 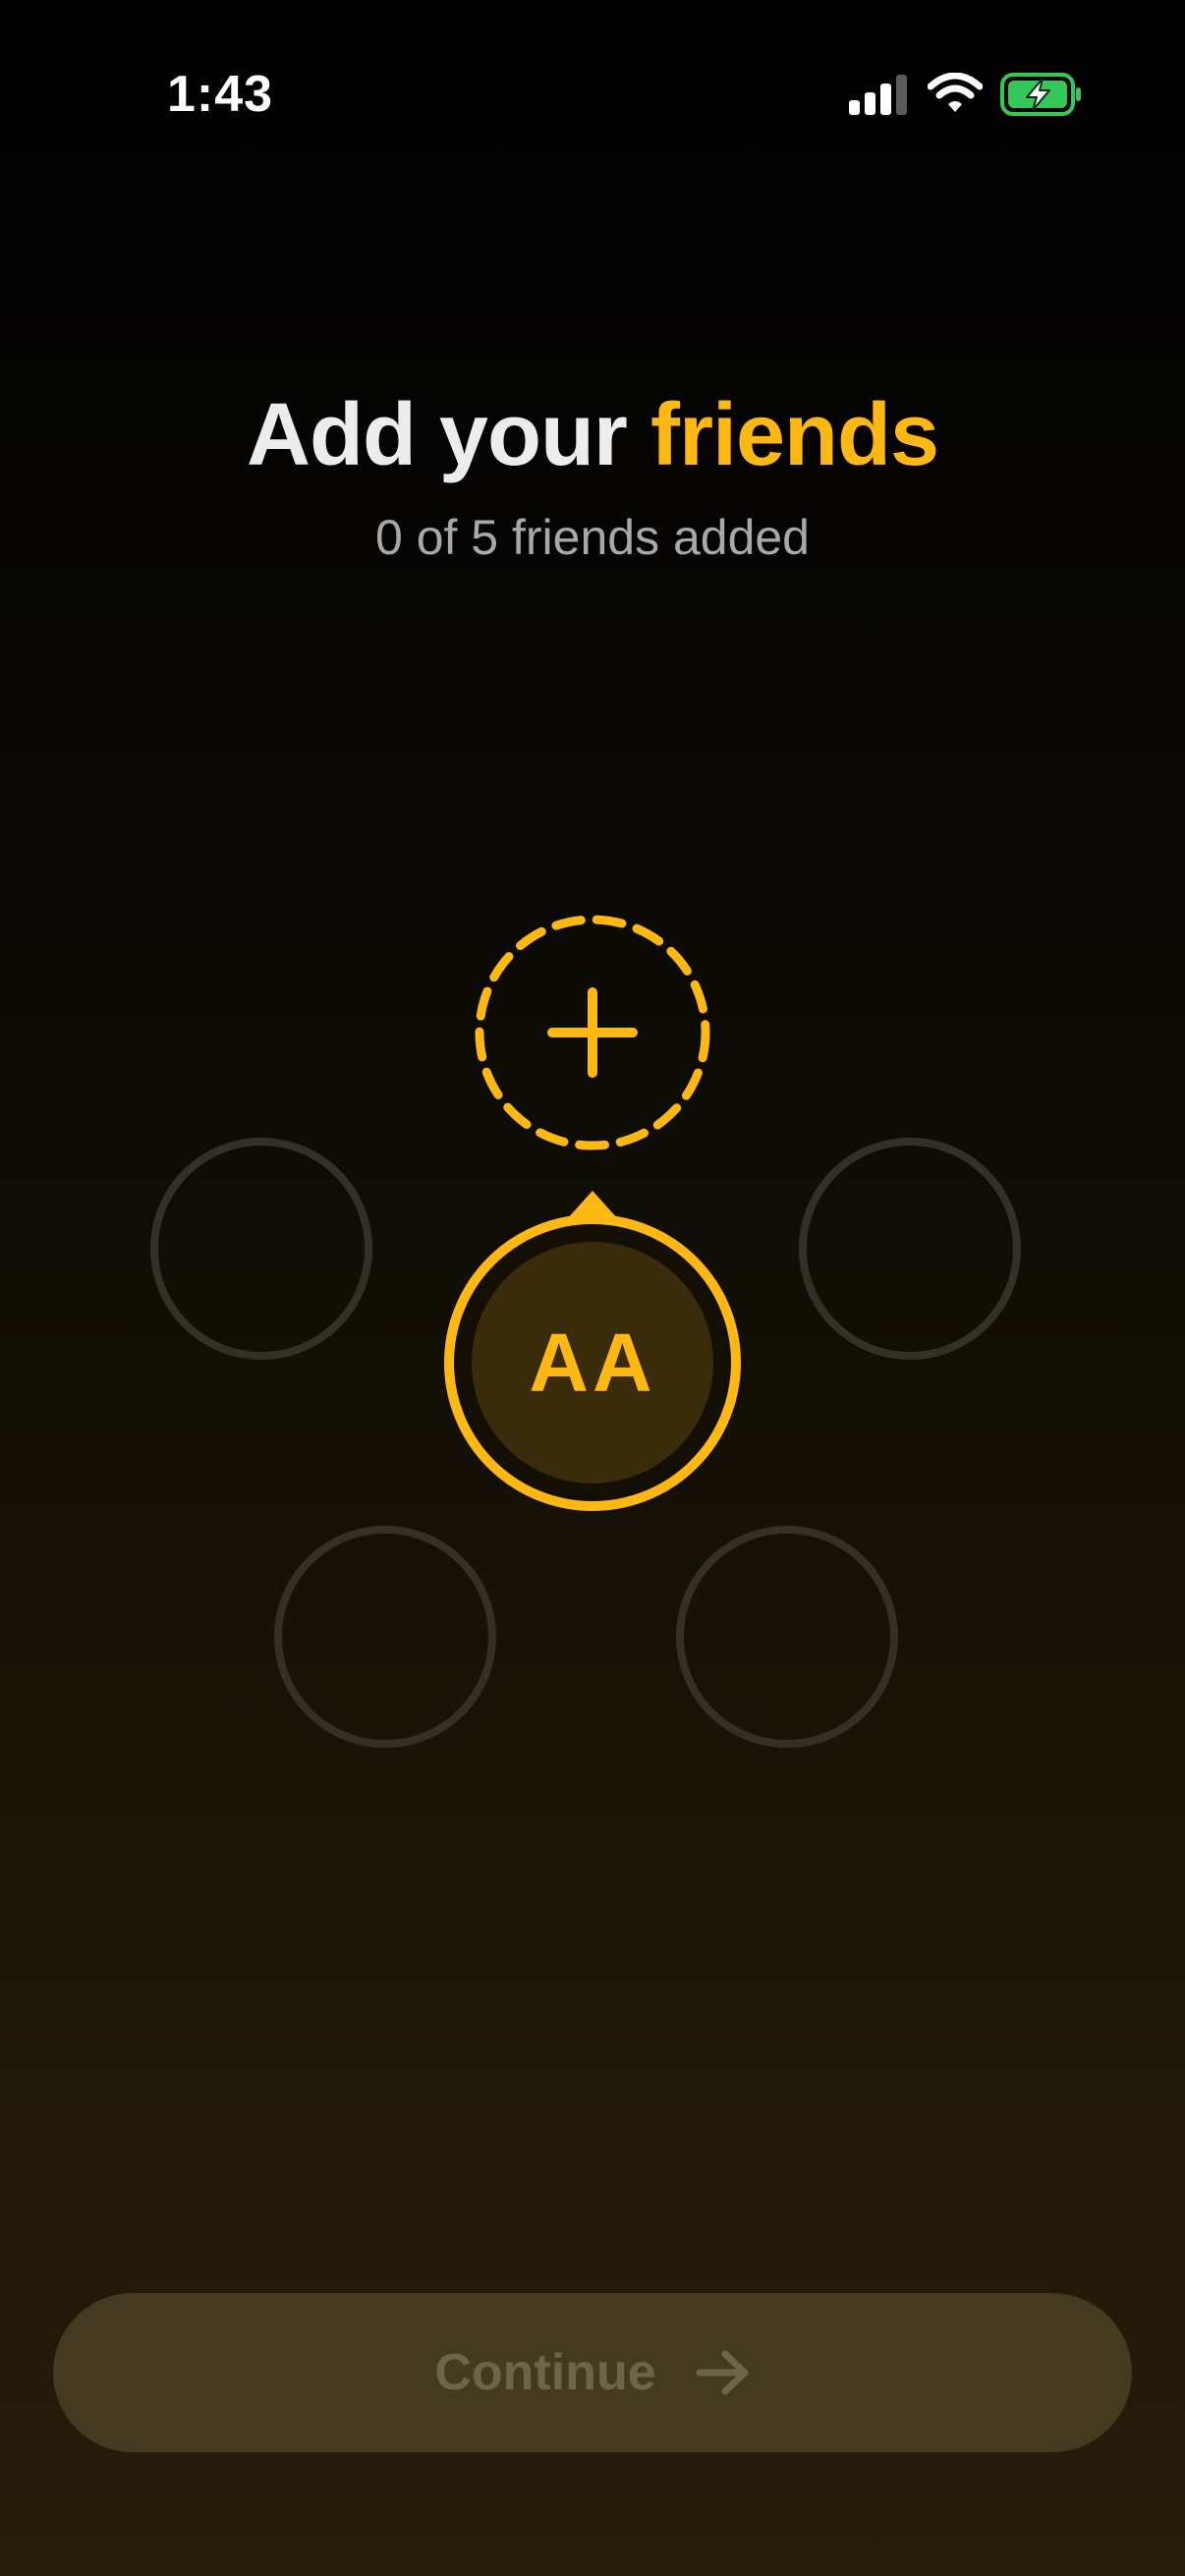 I want to click on continue-label: Continue, so click(x=545, y=2372).